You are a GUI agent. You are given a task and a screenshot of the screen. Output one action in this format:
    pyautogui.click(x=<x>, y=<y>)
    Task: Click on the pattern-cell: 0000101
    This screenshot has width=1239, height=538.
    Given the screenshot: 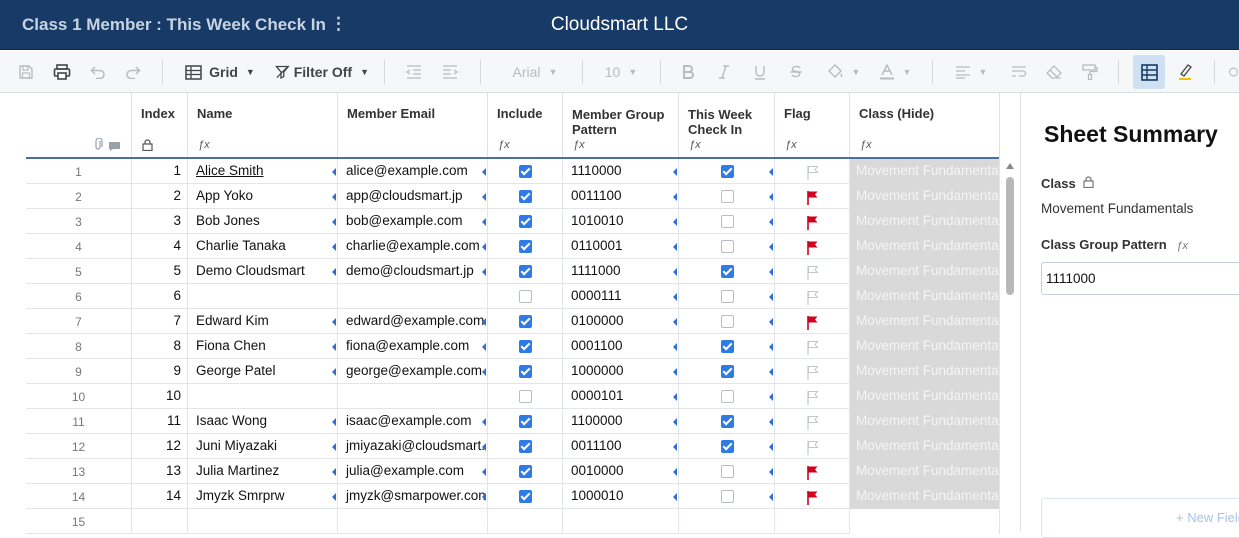 What is the action you would take?
    pyautogui.click(x=621, y=396)
    